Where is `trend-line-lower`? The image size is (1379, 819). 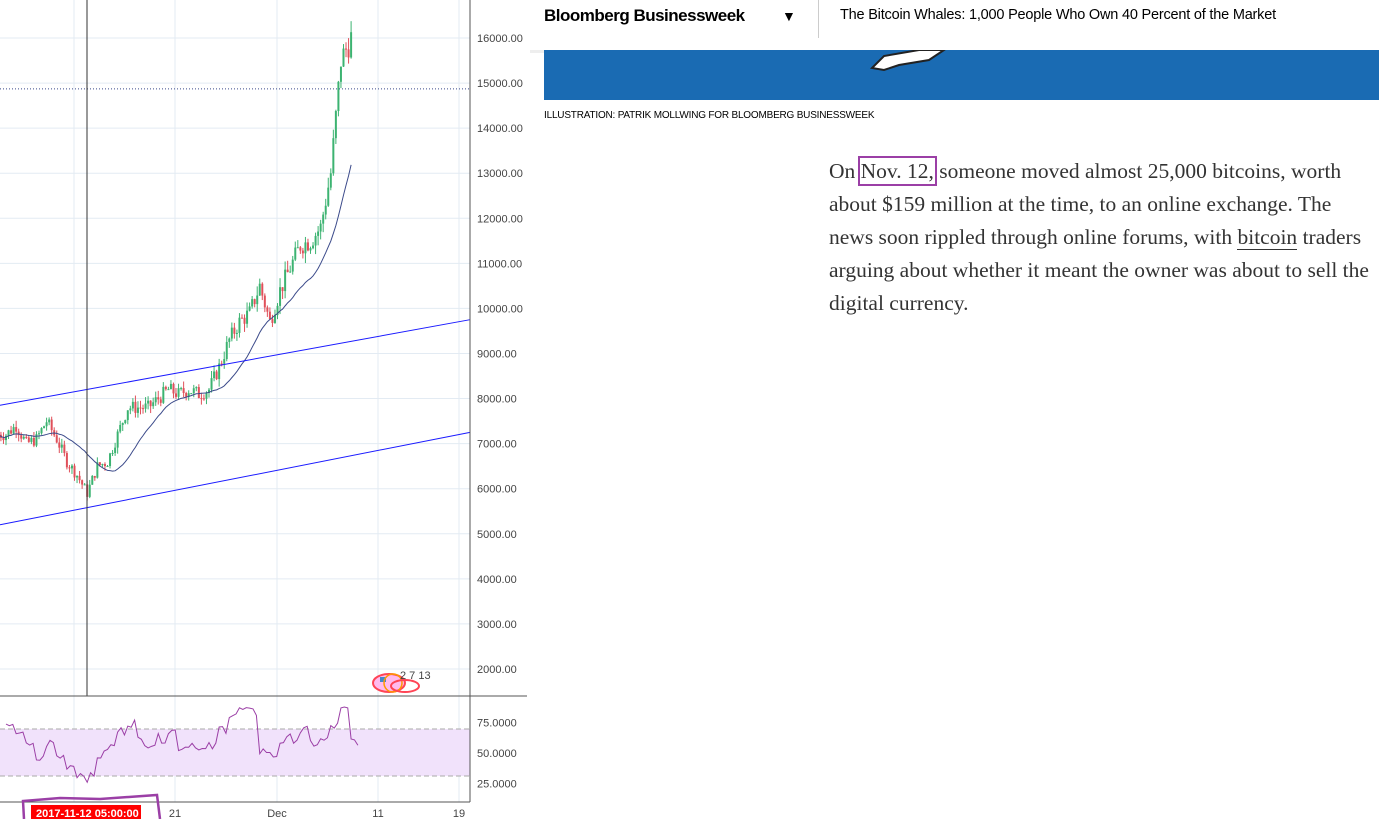 trend-line-lower is located at coordinates (235, 478).